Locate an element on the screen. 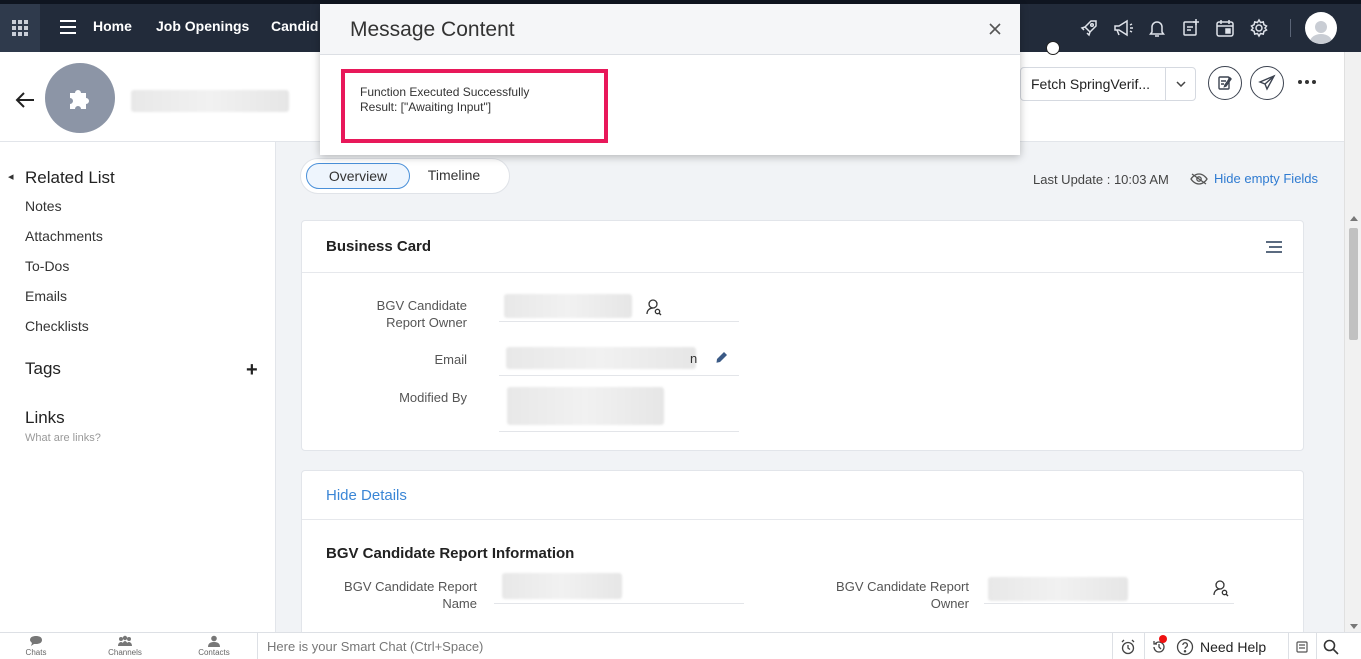  channels-button: Channels is located at coordinates (125, 646).